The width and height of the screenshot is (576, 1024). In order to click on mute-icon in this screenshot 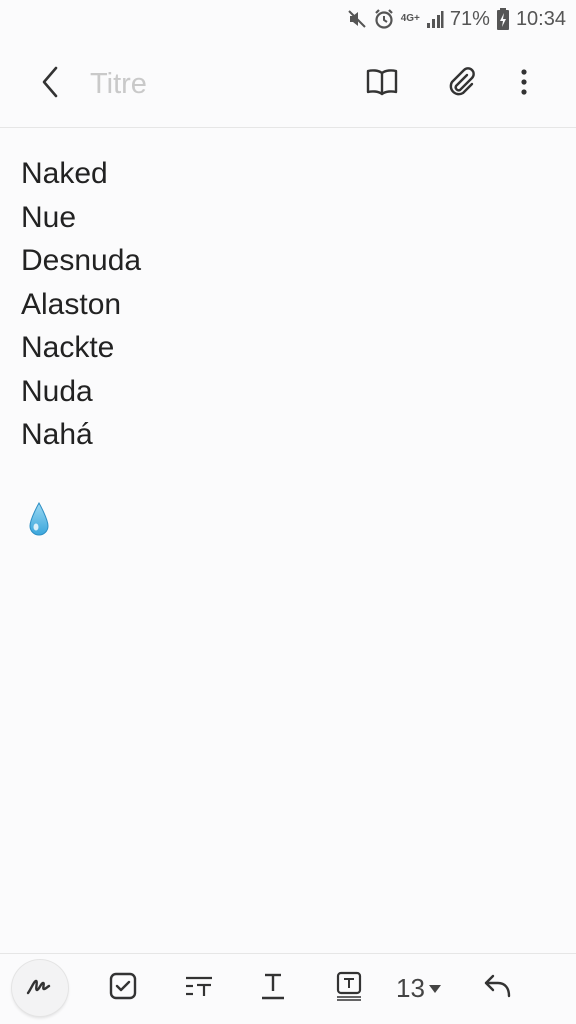, I will do `click(357, 19)`.